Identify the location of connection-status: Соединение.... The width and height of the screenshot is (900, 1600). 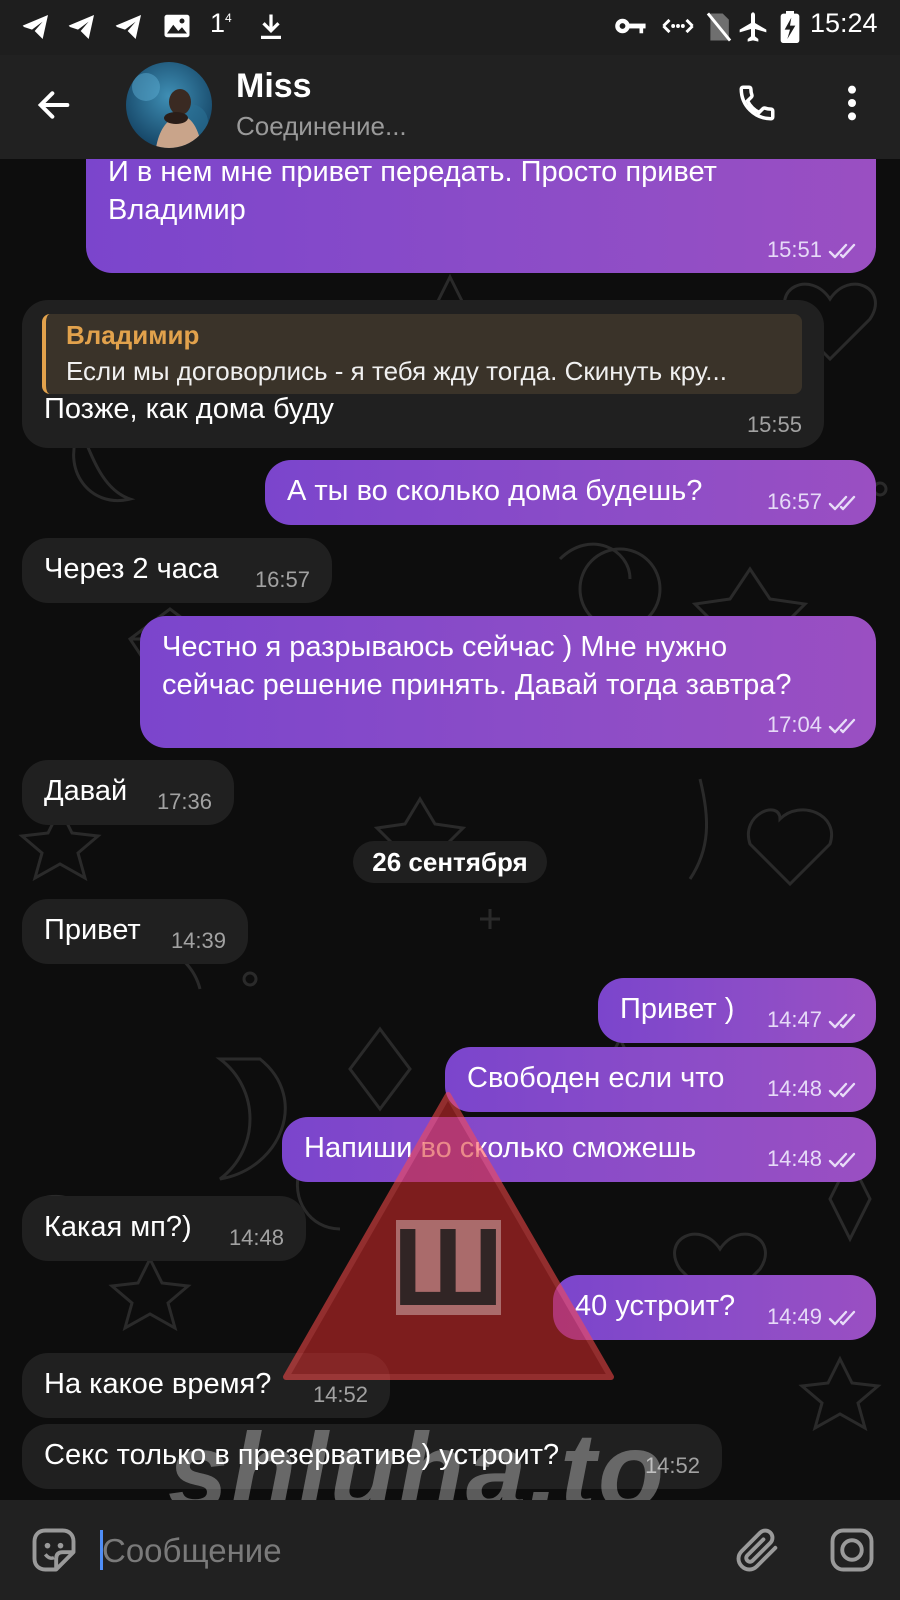
(321, 126).